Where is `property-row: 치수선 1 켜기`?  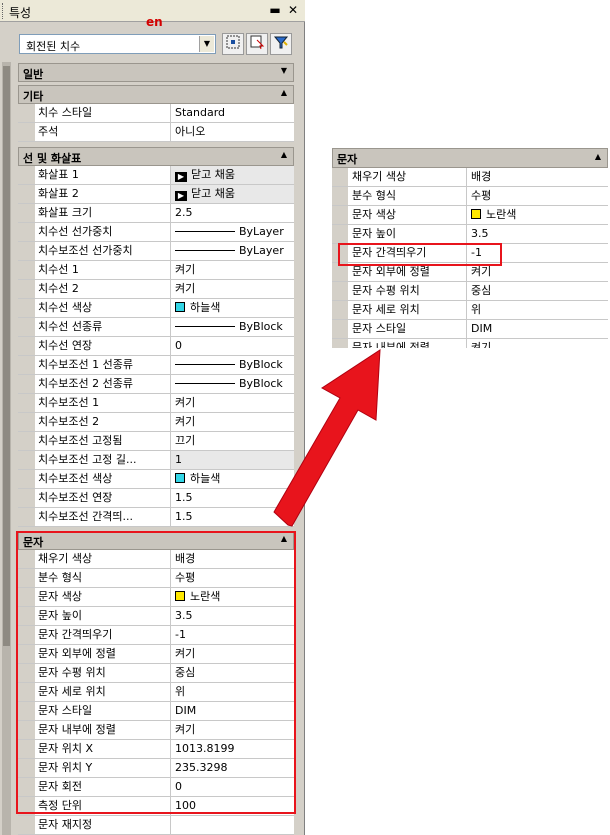 property-row: 치수선 1 켜기 is located at coordinates (156, 270).